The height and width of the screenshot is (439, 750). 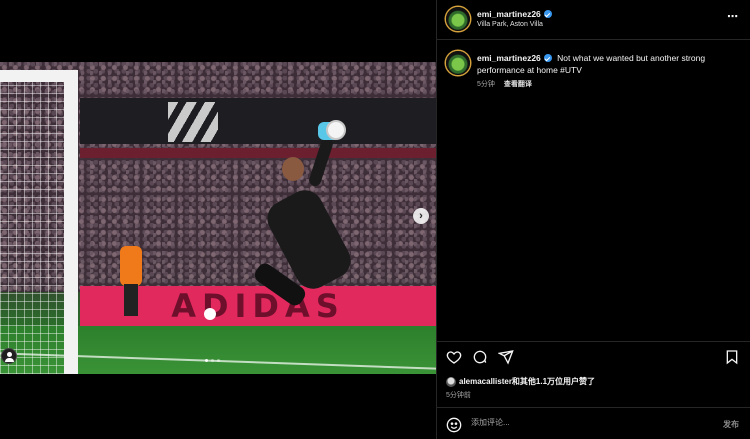 I want to click on stand-band, so click(x=258, y=153).